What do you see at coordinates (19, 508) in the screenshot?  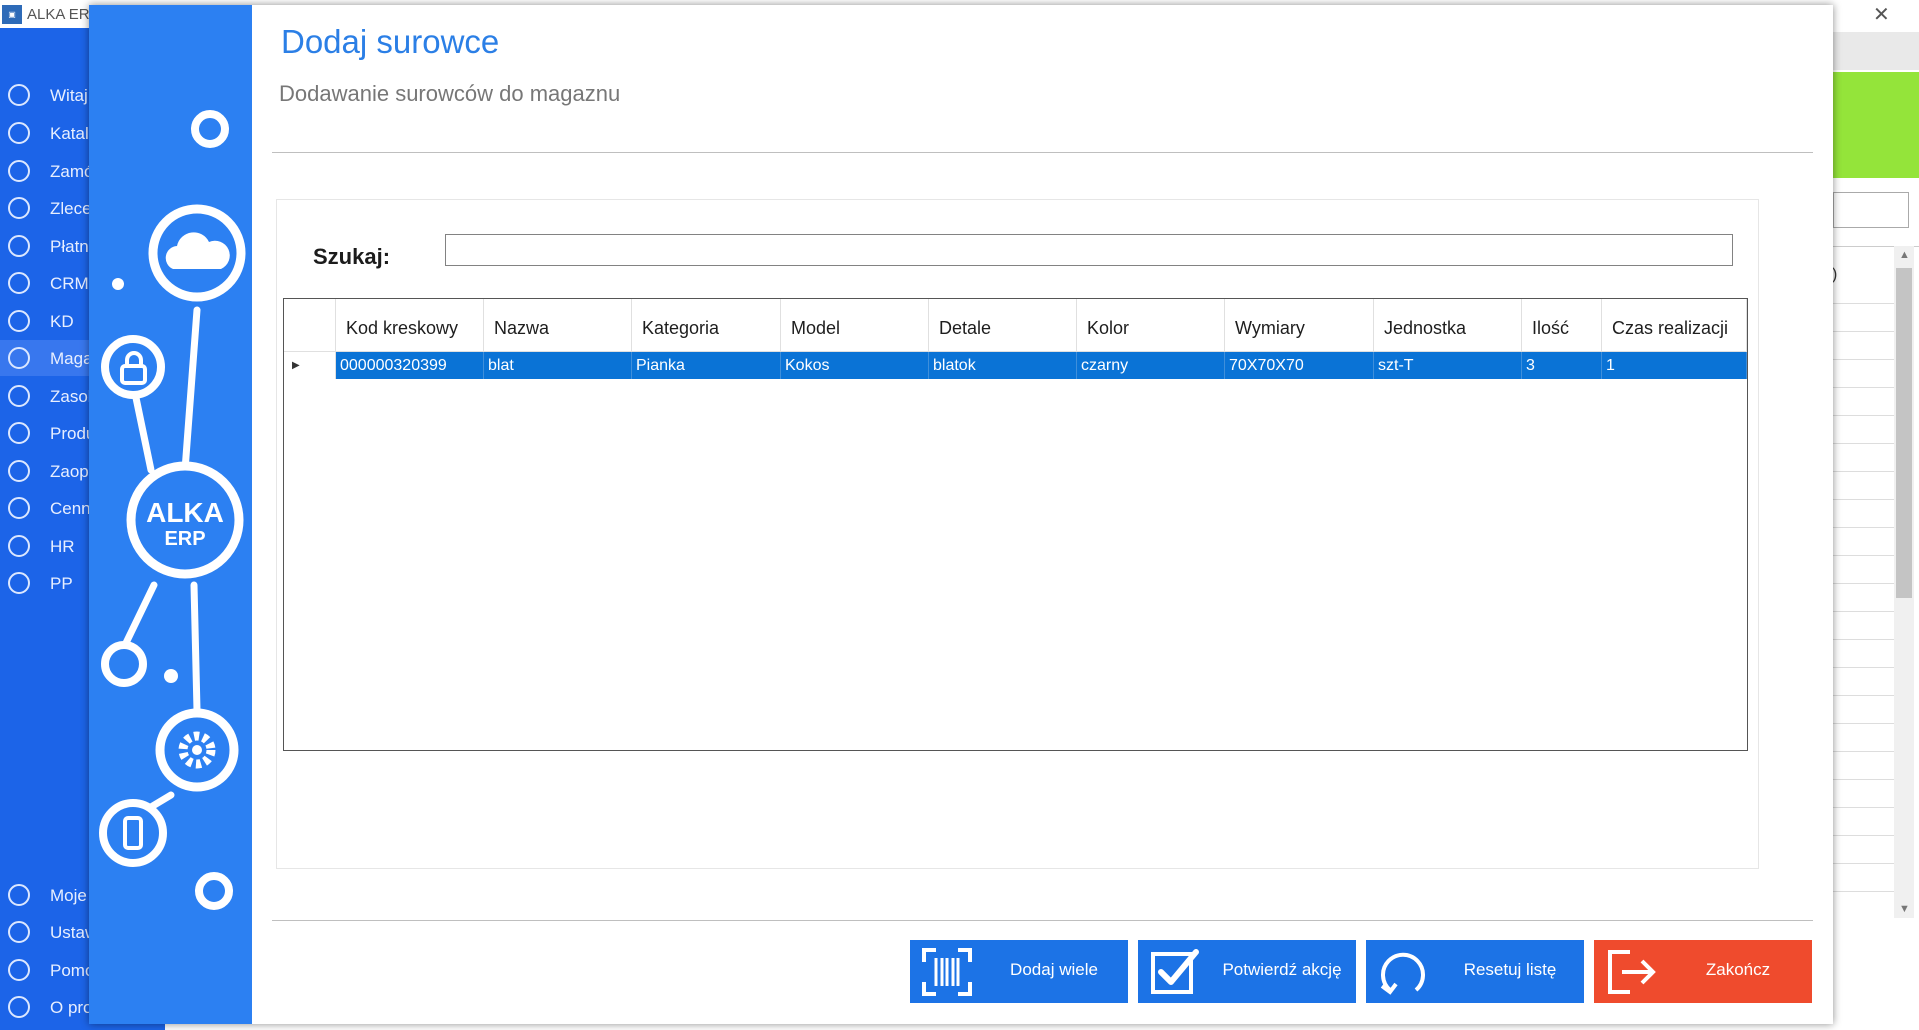 I see `tag-icon` at bounding box center [19, 508].